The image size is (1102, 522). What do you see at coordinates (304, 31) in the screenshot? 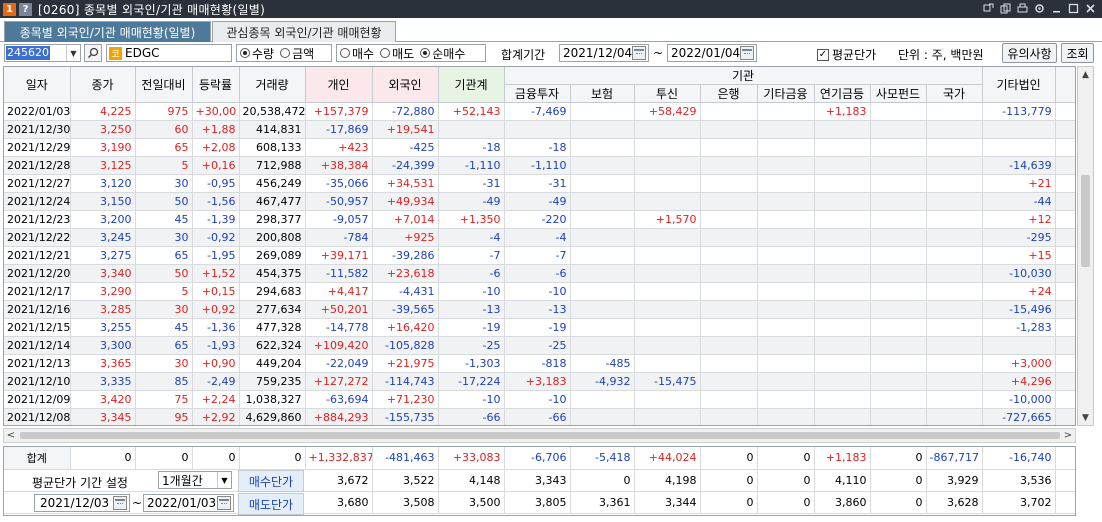
I see `tab-watchlist: 관심종목 외국인/기관 매매현황` at bounding box center [304, 31].